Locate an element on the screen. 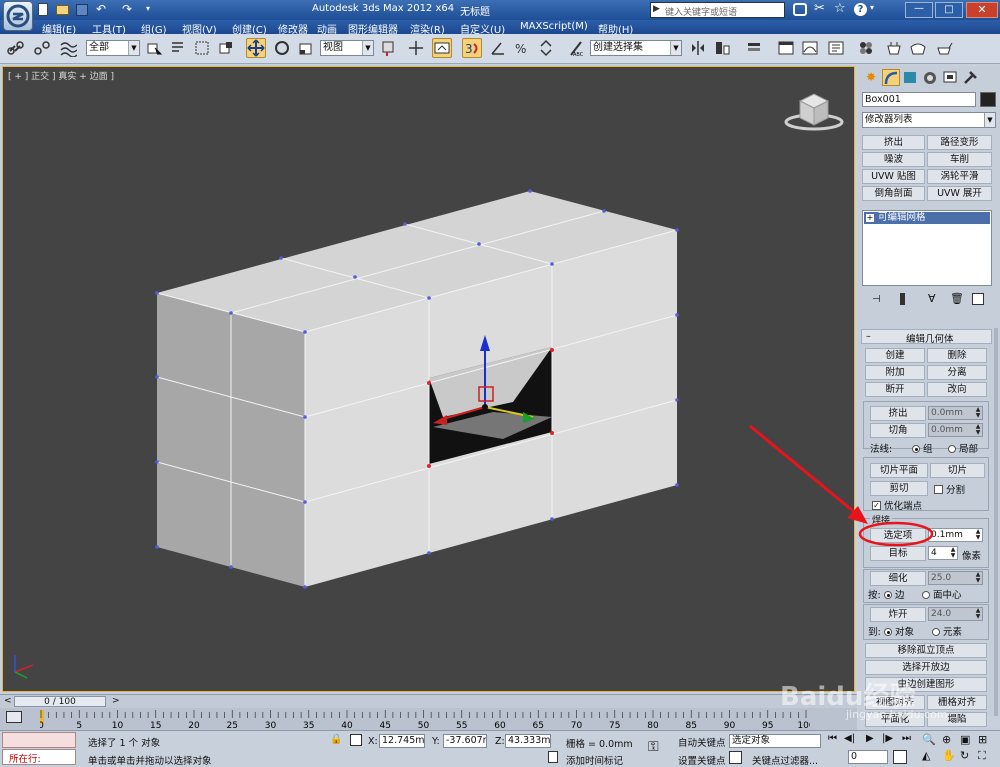 This screenshot has height=767, width=1000. rect-selection-icon is located at coordinates (202, 48).